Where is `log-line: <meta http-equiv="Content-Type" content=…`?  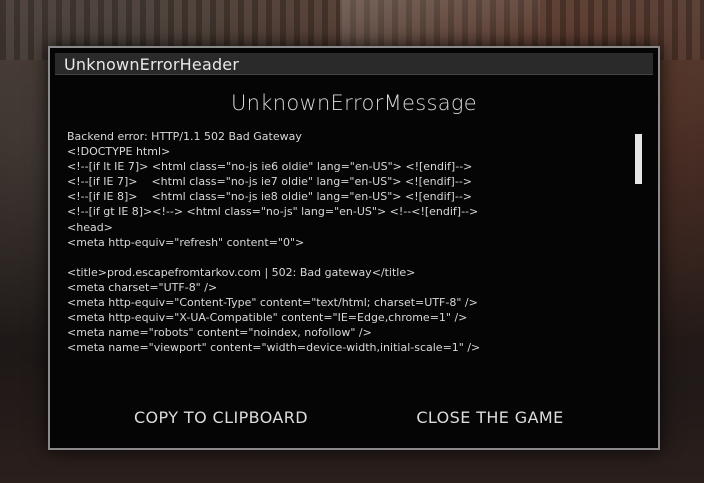
log-line: <meta http-equiv="Content-Type" content=… is located at coordinates (272, 303).